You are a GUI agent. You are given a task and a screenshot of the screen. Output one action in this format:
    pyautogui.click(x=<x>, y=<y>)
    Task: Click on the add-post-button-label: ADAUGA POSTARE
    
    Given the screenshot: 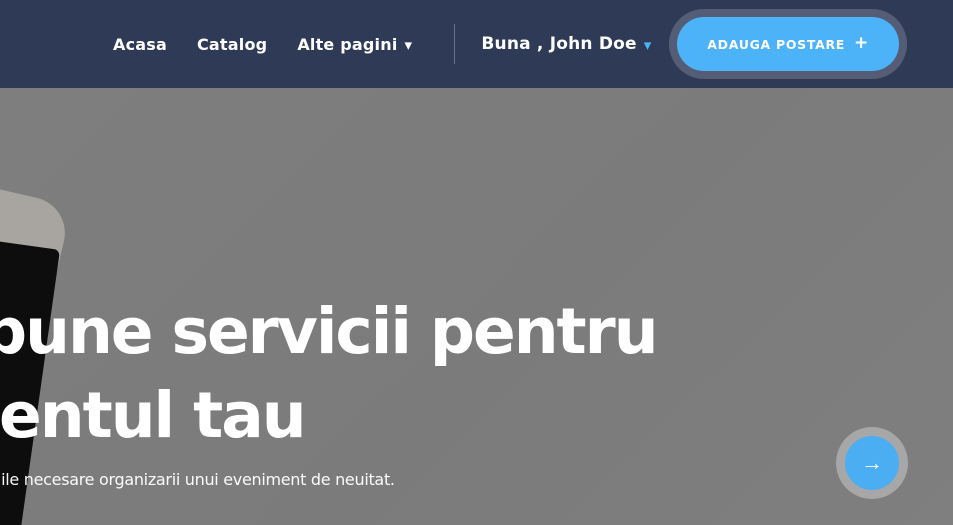 What is the action you would take?
    pyautogui.click(x=776, y=44)
    